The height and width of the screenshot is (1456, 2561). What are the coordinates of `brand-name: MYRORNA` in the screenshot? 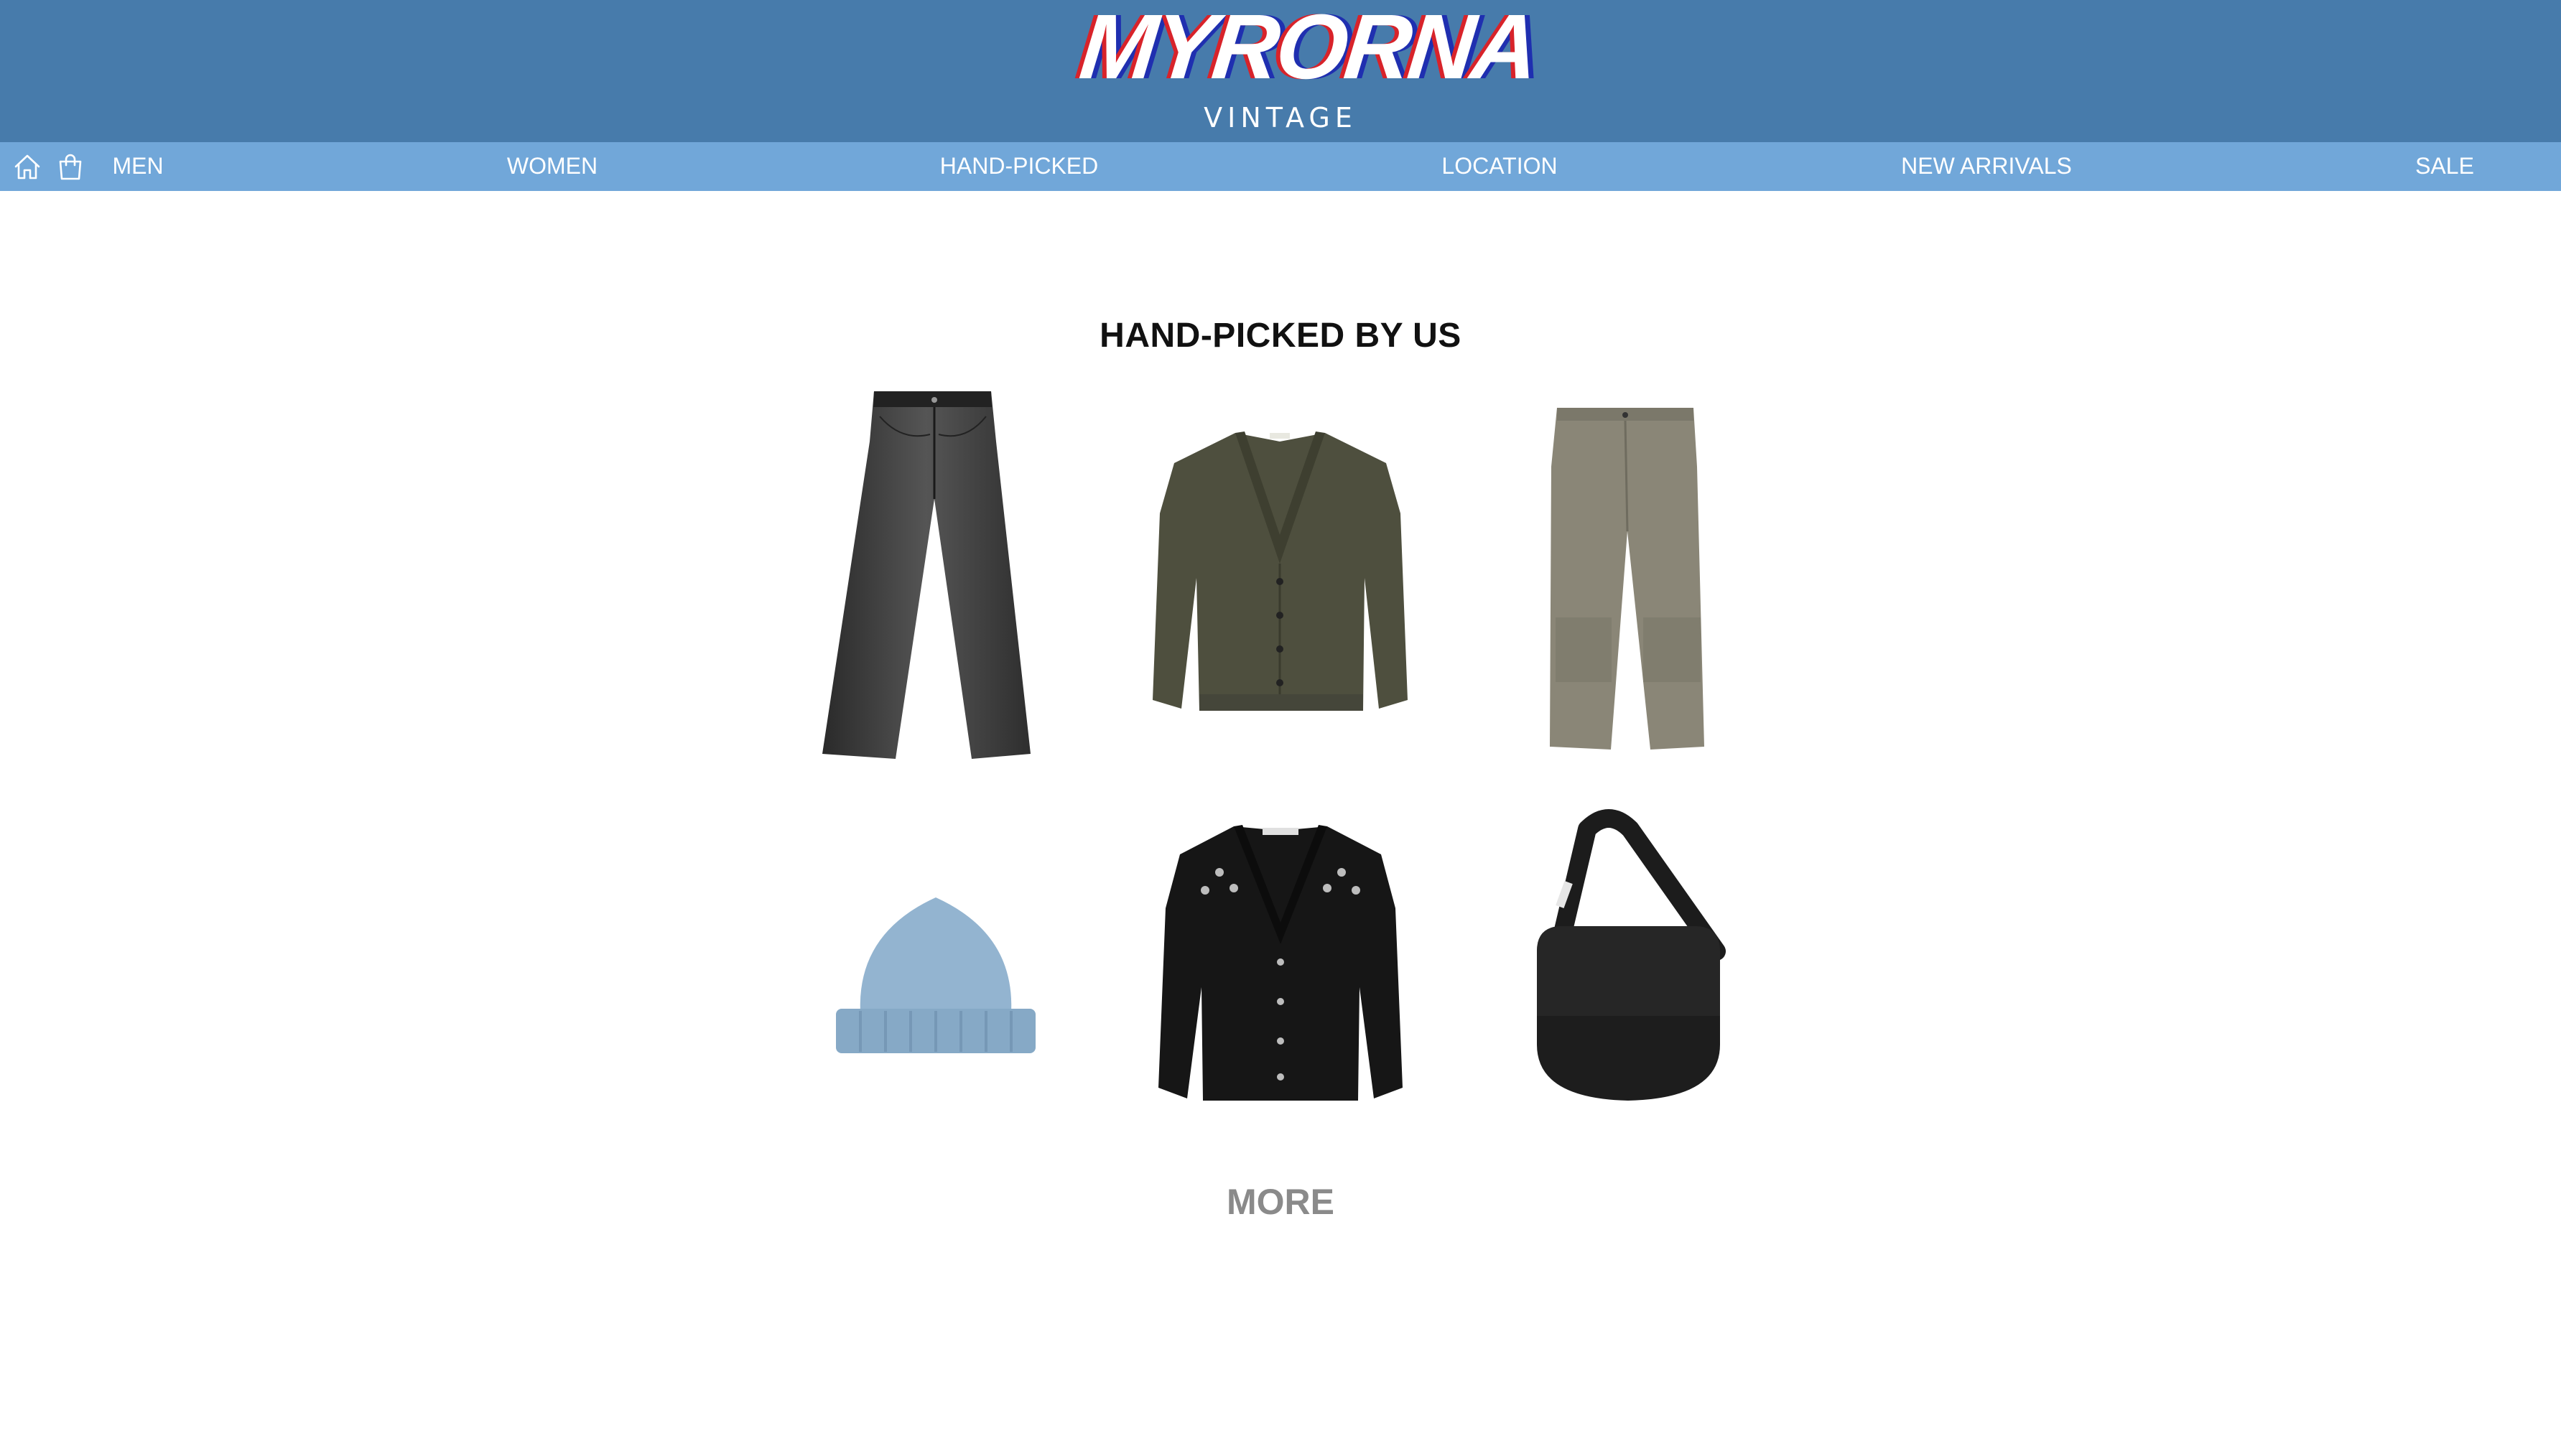 It's located at (1308, 49).